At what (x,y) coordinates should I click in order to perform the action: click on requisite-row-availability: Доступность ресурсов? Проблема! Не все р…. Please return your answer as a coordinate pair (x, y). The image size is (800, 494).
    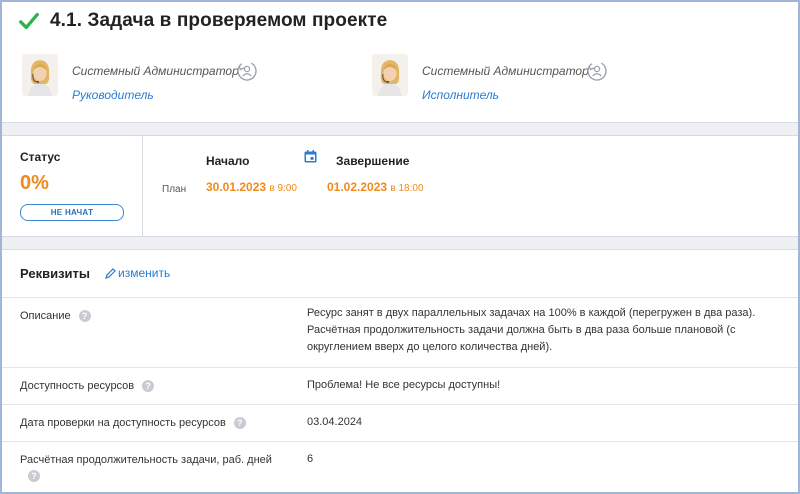
    Looking at the image, I should click on (400, 386).